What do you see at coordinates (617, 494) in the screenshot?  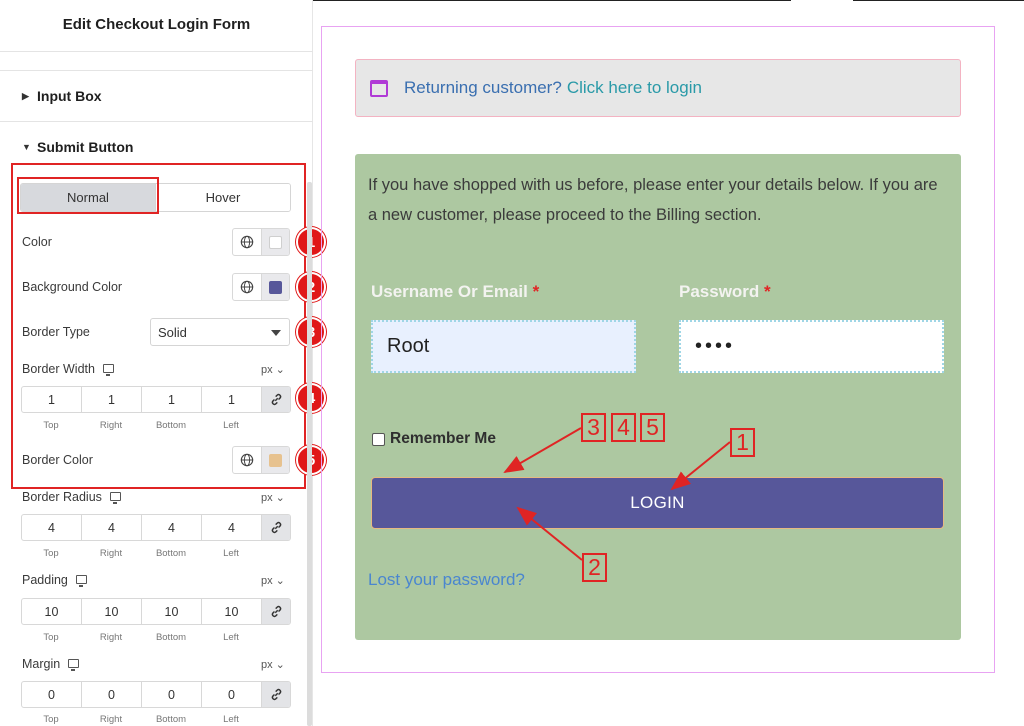 I see `annotation-arrows` at bounding box center [617, 494].